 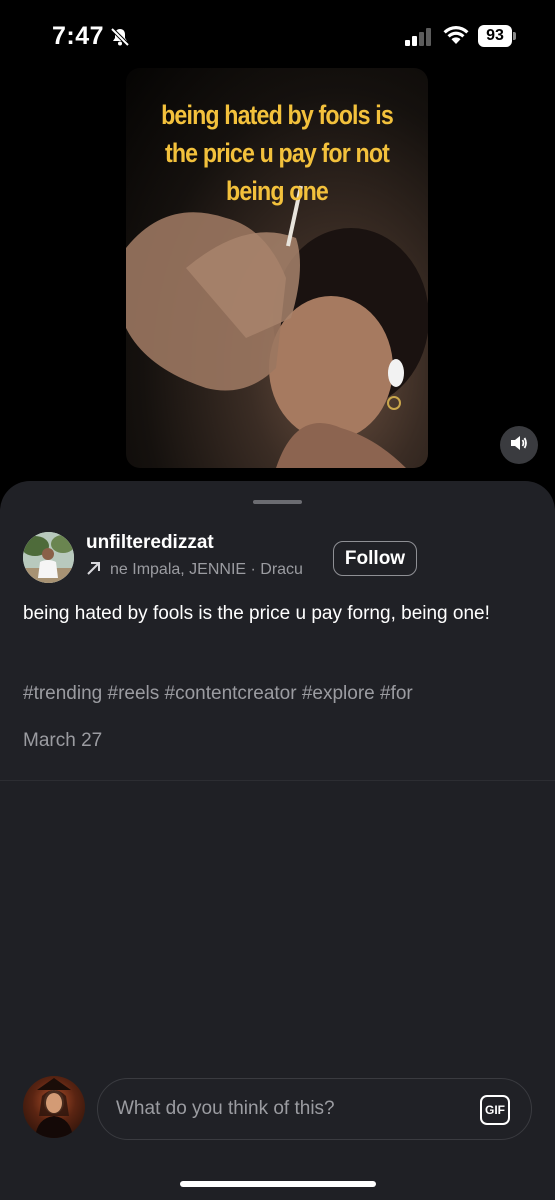 What do you see at coordinates (456, 35) in the screenshot?
I see `wifi-icon` at bounding box center [456, 35].